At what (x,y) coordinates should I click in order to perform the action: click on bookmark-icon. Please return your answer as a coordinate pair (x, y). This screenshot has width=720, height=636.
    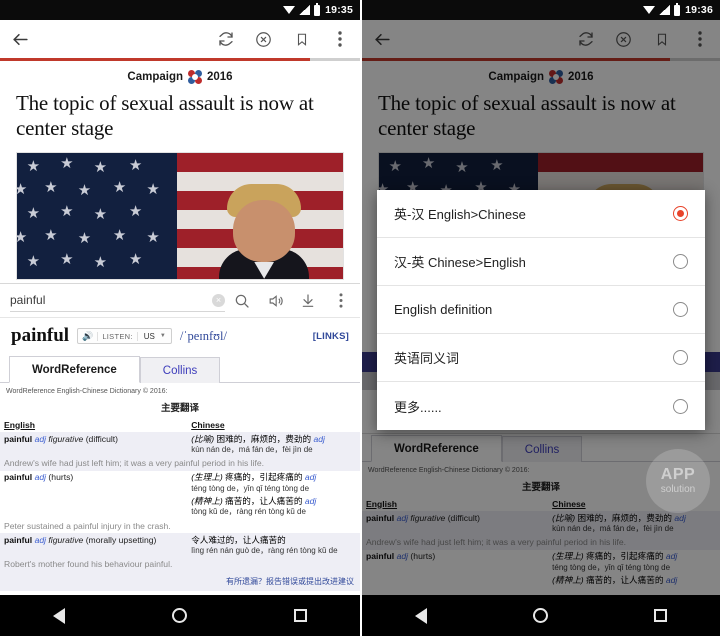
    Looking at the image, I should click on (301, 39).